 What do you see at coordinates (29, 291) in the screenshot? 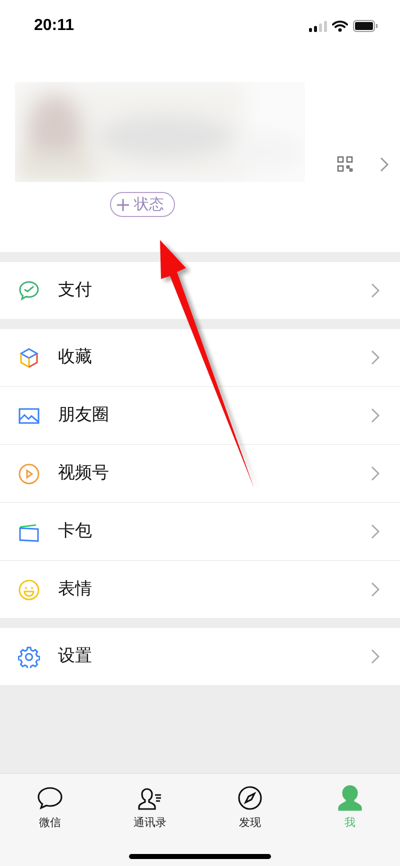
I see `chat-check-icon` at bounding box center [29, 291].